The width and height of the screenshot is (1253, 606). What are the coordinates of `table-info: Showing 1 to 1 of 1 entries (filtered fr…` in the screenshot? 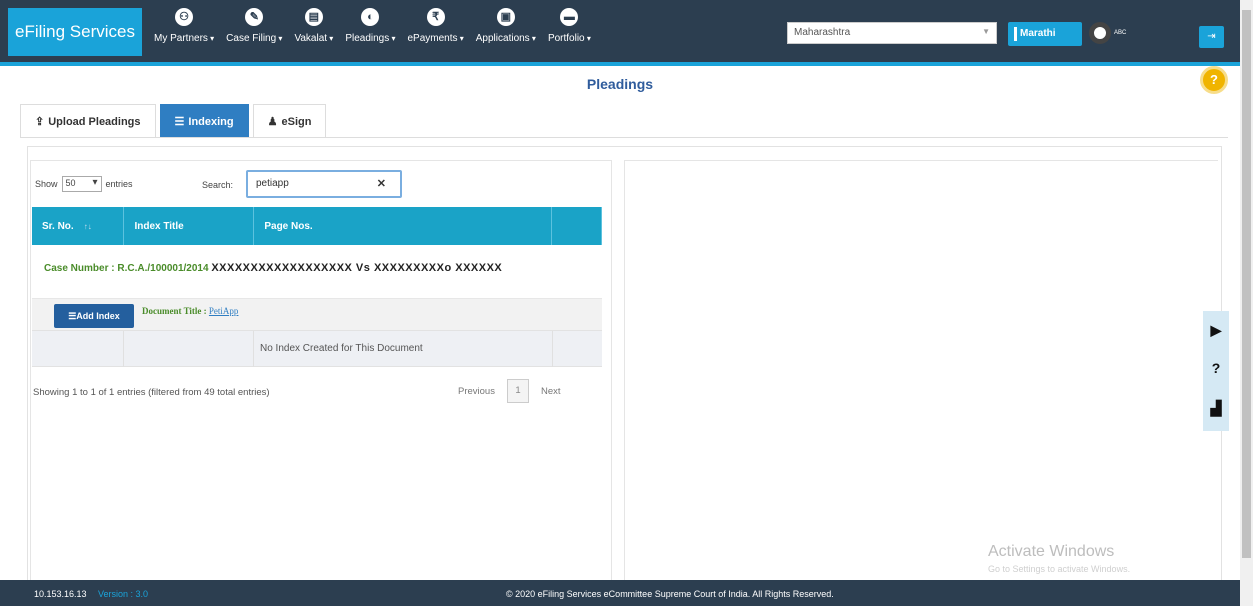 It's located at (151, 392).